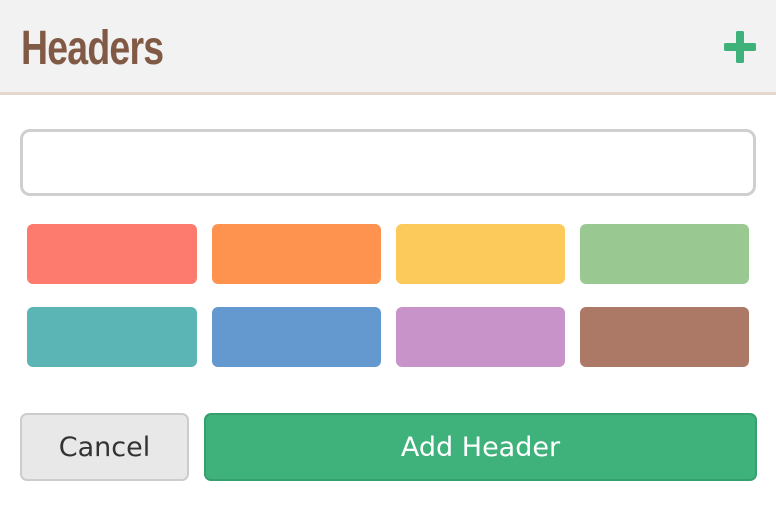  Describe the element at coordinates (112, 337) in the screenshot. I see `color-swatch-teal` at that location.